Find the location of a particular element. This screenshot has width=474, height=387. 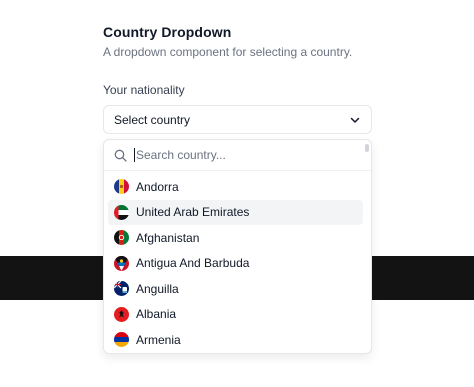

armenia-flag-icon is located at coordinates (121, 340).